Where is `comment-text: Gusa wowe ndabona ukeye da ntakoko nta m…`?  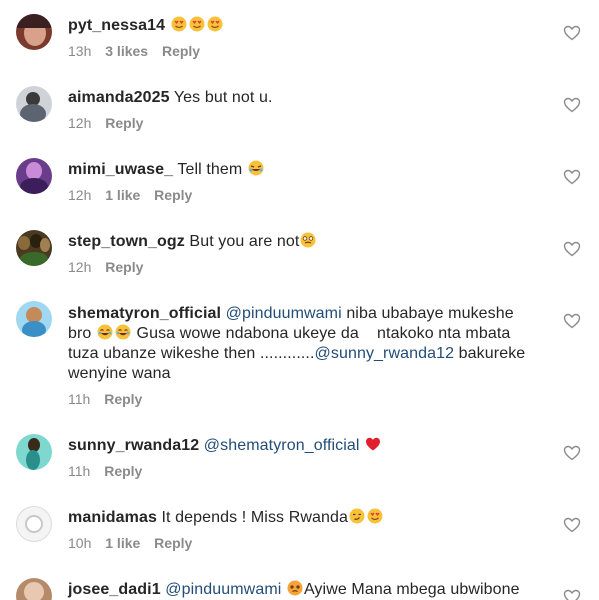 comment-text: Gusa wowe ndabona ukeye da ntakoko nta m… is located at coordinates (323, 333).